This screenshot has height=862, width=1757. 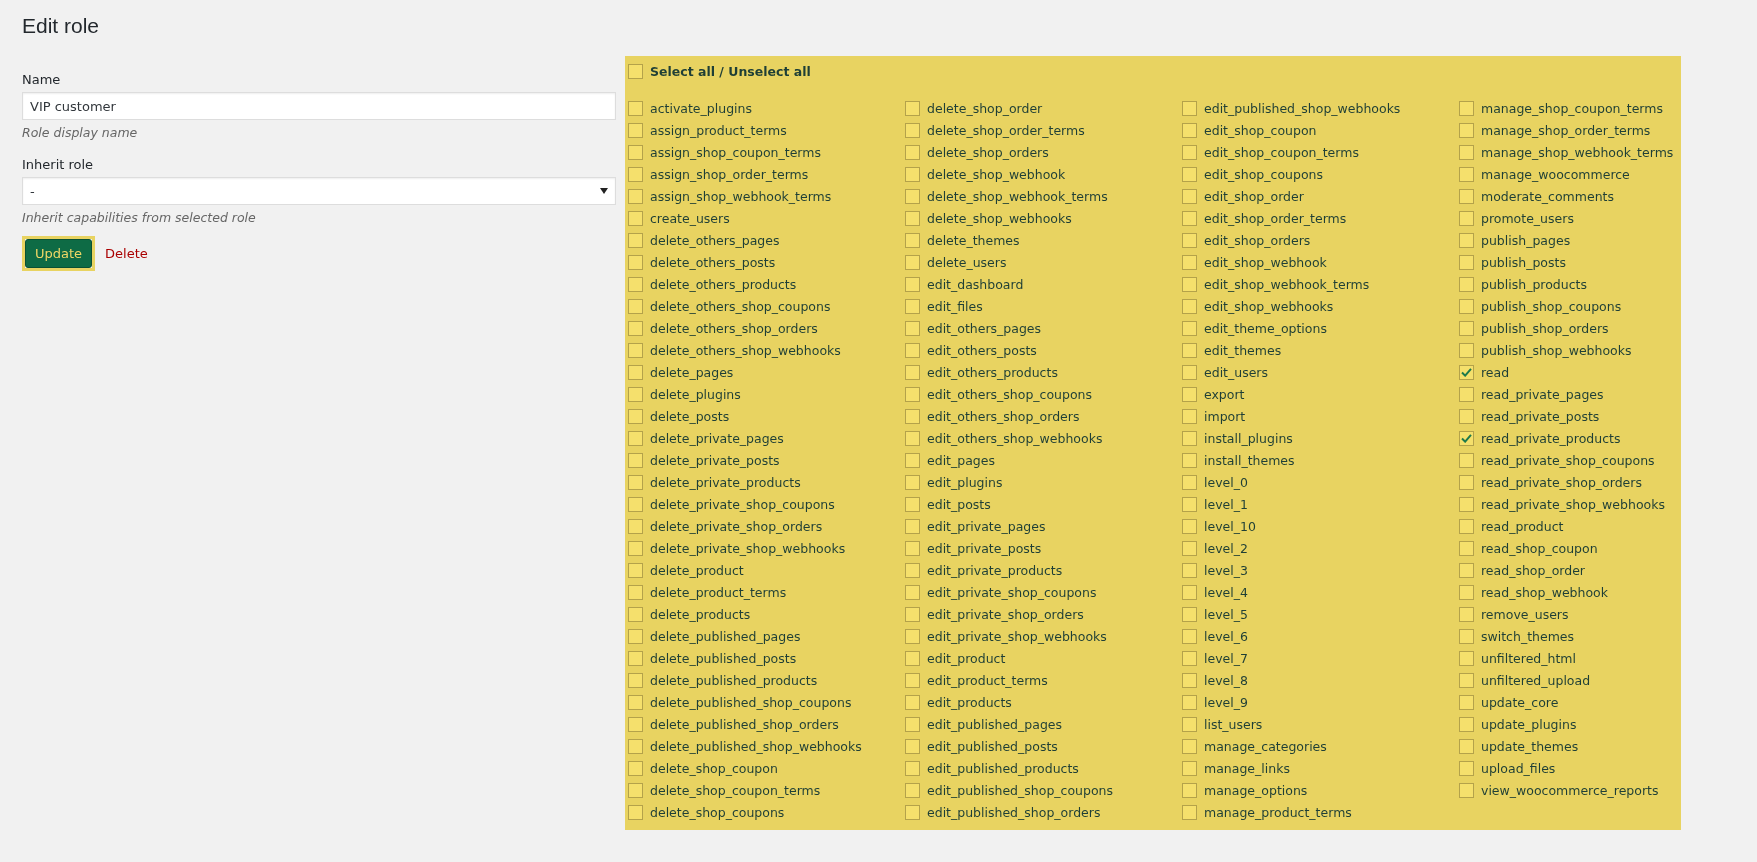 I want to click on capability-label: publish_shop_coupons, so click(x=1551, y=307).